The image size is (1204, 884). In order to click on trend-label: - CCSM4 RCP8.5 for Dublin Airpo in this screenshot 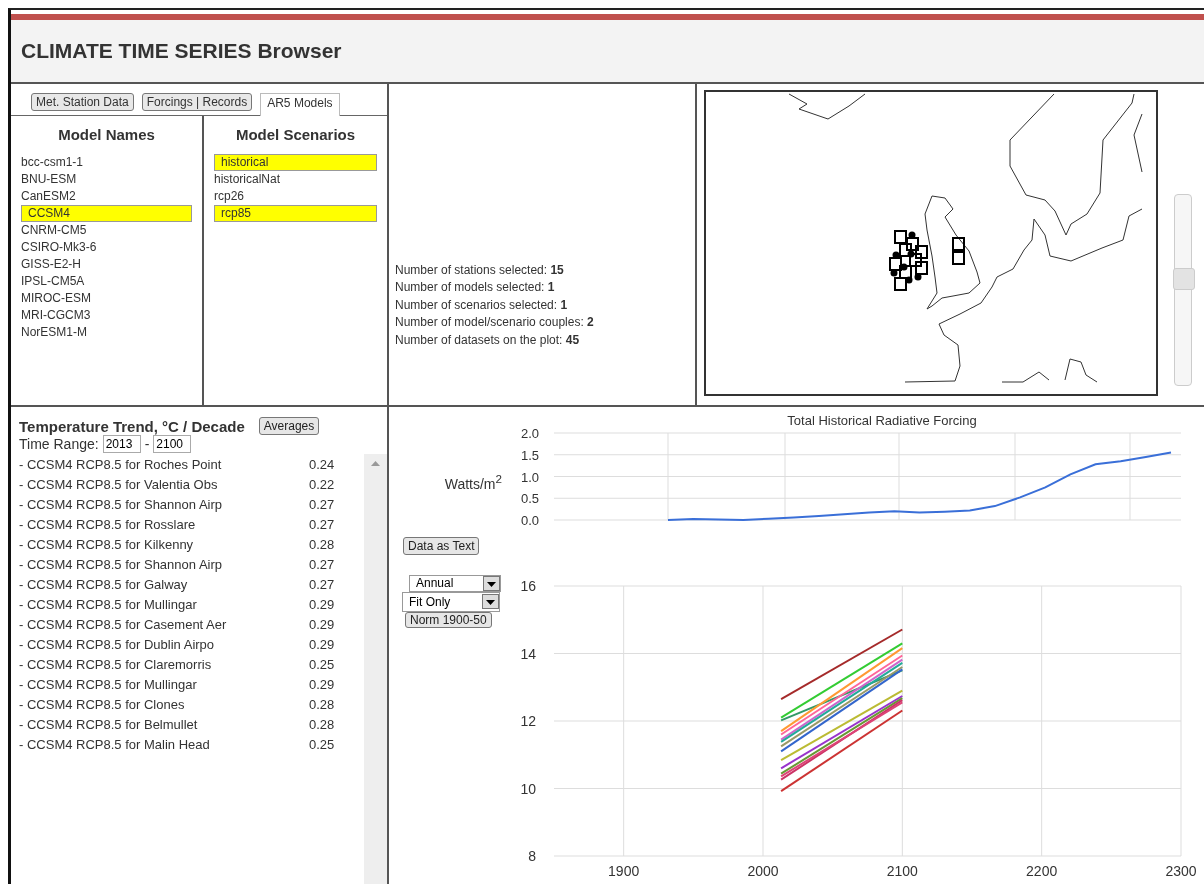, I will do `click(117, 644)`.